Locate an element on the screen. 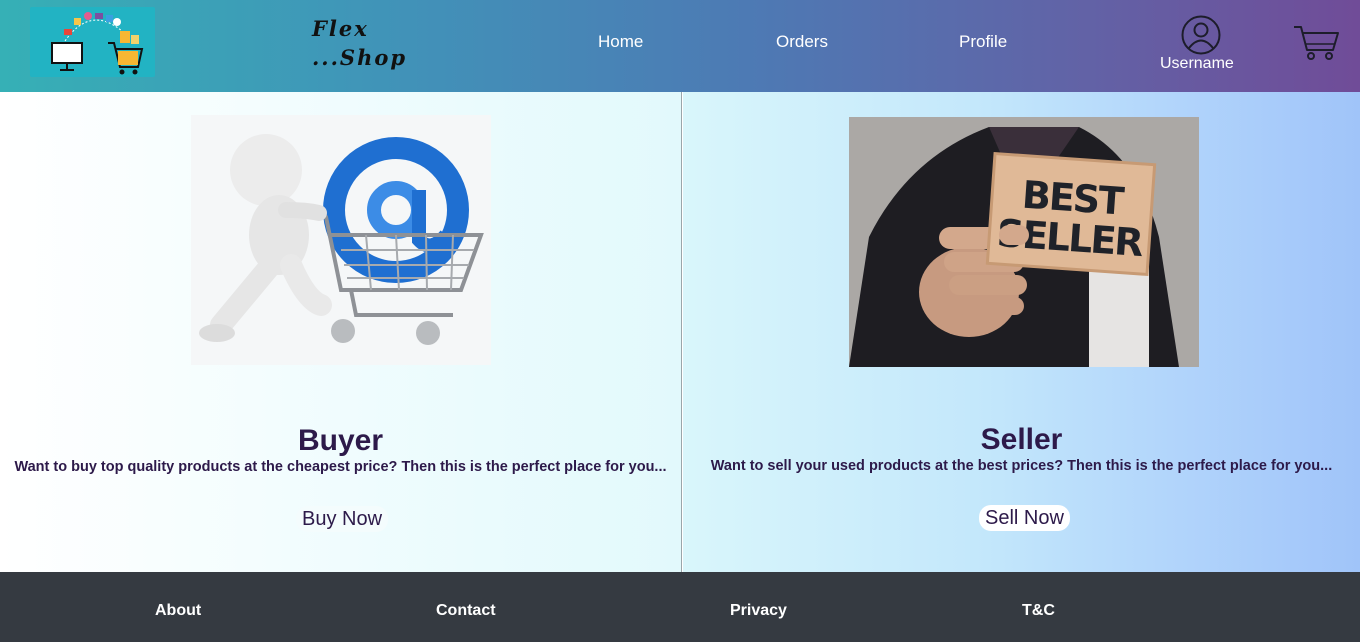 The image size is (1360, 642). brand-name: Flex ...Shop is located at coordinates (372, 43).